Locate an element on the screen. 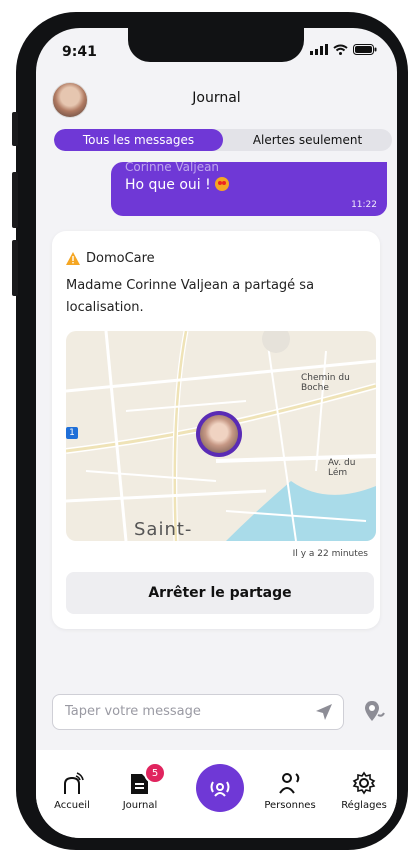  sender-name: DomoCare is located at coordinates (120, 258).